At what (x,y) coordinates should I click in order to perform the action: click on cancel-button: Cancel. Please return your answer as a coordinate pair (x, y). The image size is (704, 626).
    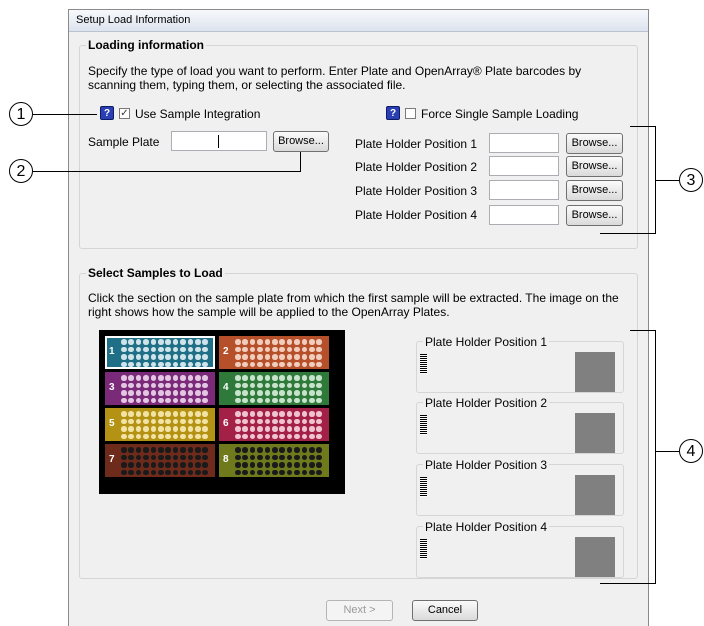
    Looking at the image, I should click on (445, 610).